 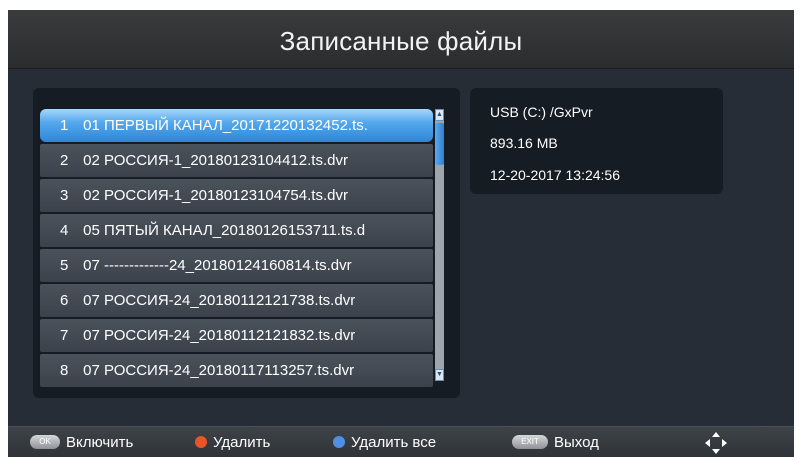 I want to click on file-row: 4 05 ПЯТЫЙ КАНАЛ_20180126153711.ts.d, so click(x=236, y=230).